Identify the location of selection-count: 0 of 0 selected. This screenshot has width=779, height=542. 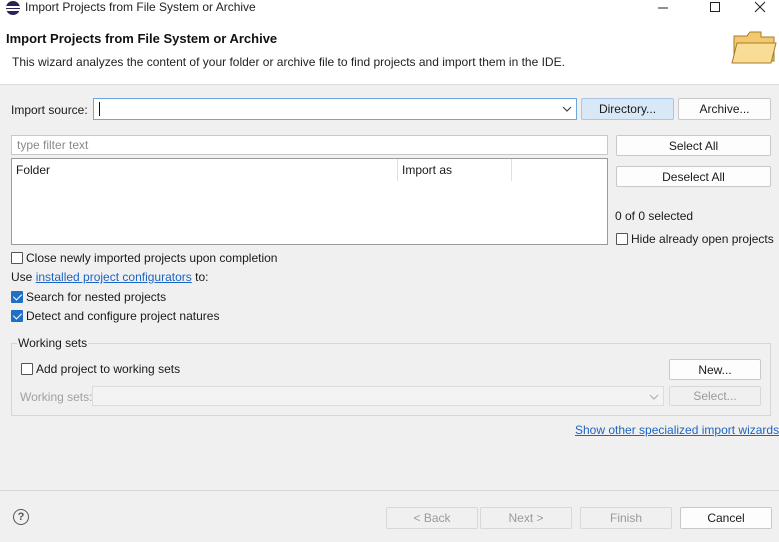
(654, 216).